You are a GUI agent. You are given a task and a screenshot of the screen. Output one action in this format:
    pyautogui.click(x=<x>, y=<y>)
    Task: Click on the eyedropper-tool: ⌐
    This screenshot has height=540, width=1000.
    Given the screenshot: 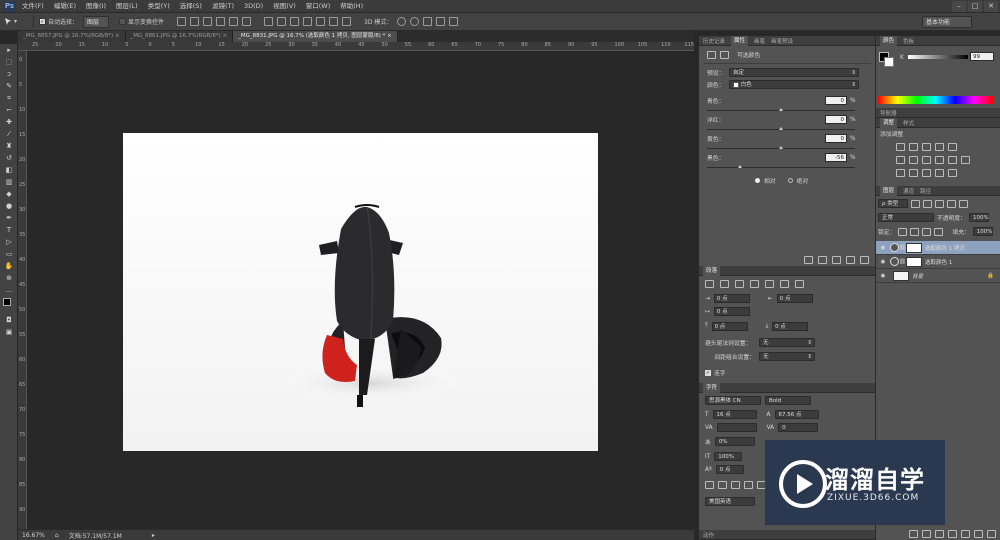 What is the action you would take?
    pyautogui.click(x=9, y=110)
    